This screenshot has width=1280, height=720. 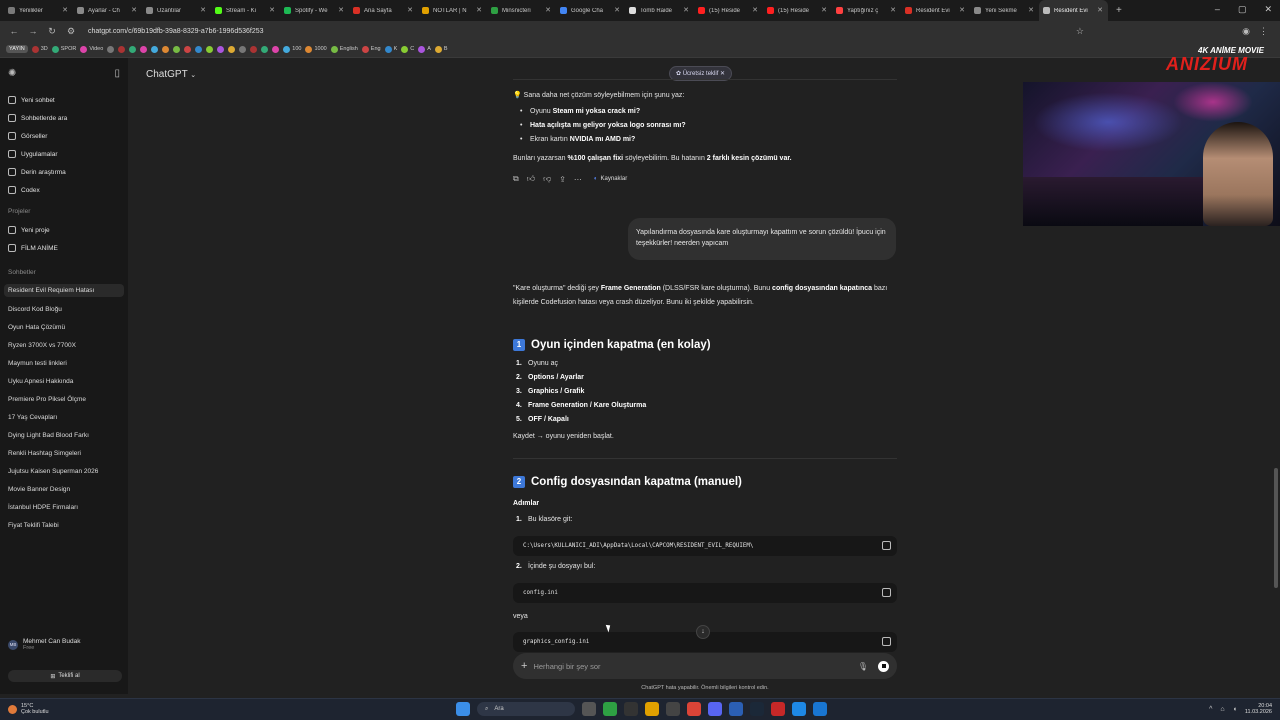 I want to click on discord-icon, so click(x=715, y=709).